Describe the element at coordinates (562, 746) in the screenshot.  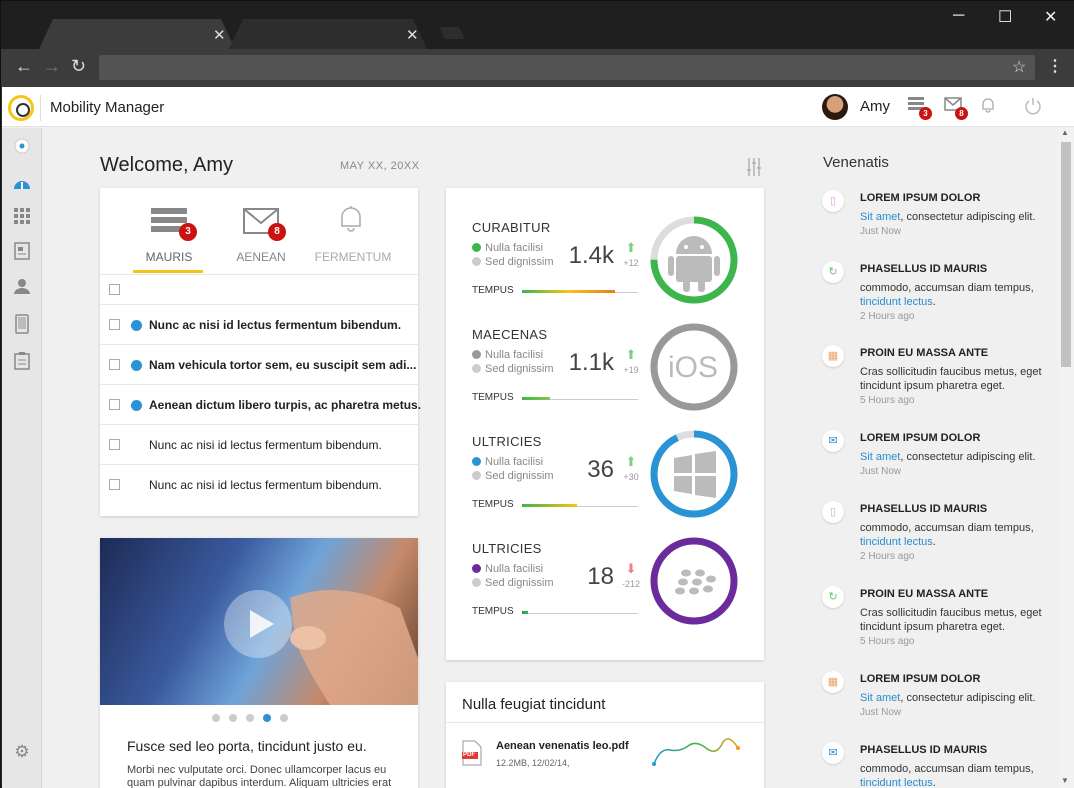
I see `file-name: Aenean venenatis leo.pdf` at that location.